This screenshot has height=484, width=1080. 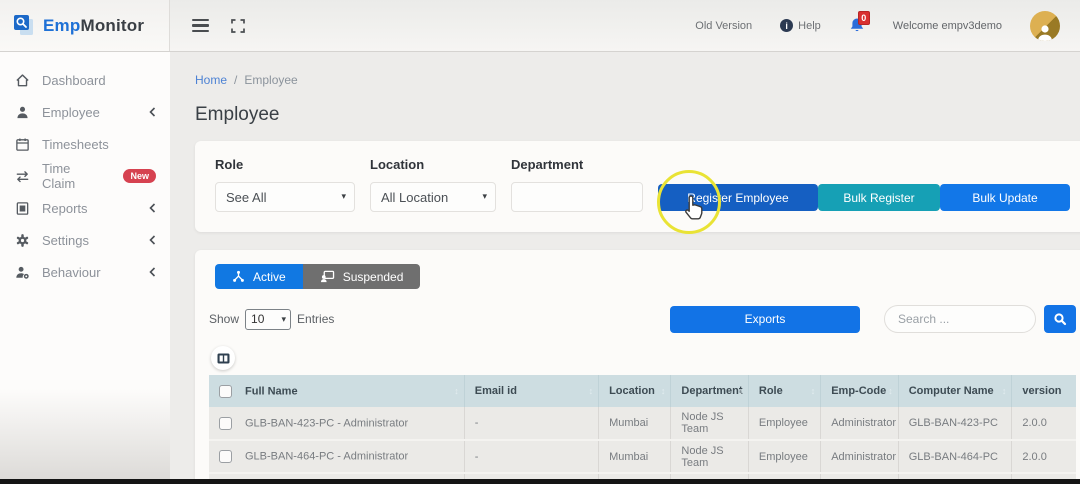 What do you see at coordinates (800, 25) in the screenshot?
I see `help-link: i Help` at bounding box center [800, 25].